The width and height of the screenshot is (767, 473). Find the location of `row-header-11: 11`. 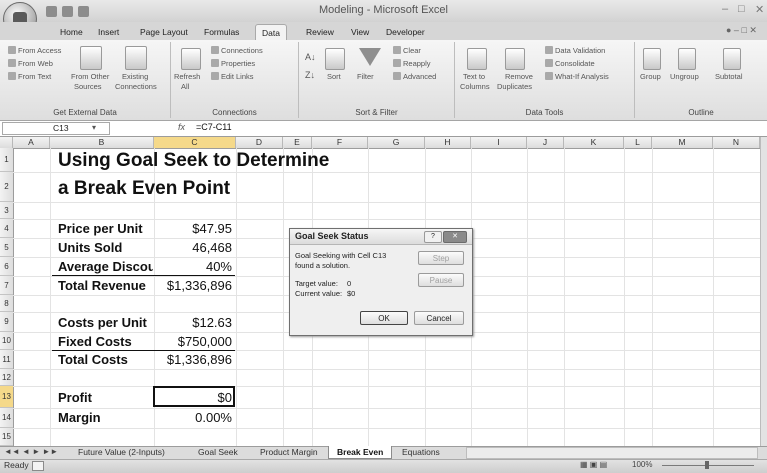

row-header-11: 11 is located at coordinates (6, 359).